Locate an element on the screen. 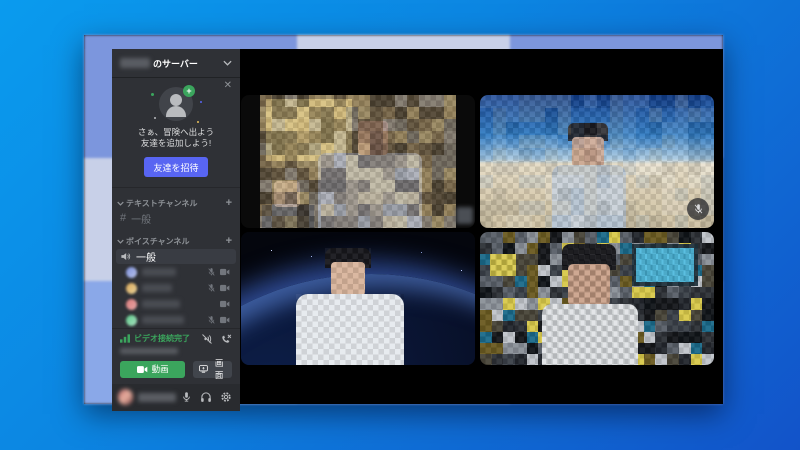  voice-channel-general: 一般 is located at coordinates (176, 256).